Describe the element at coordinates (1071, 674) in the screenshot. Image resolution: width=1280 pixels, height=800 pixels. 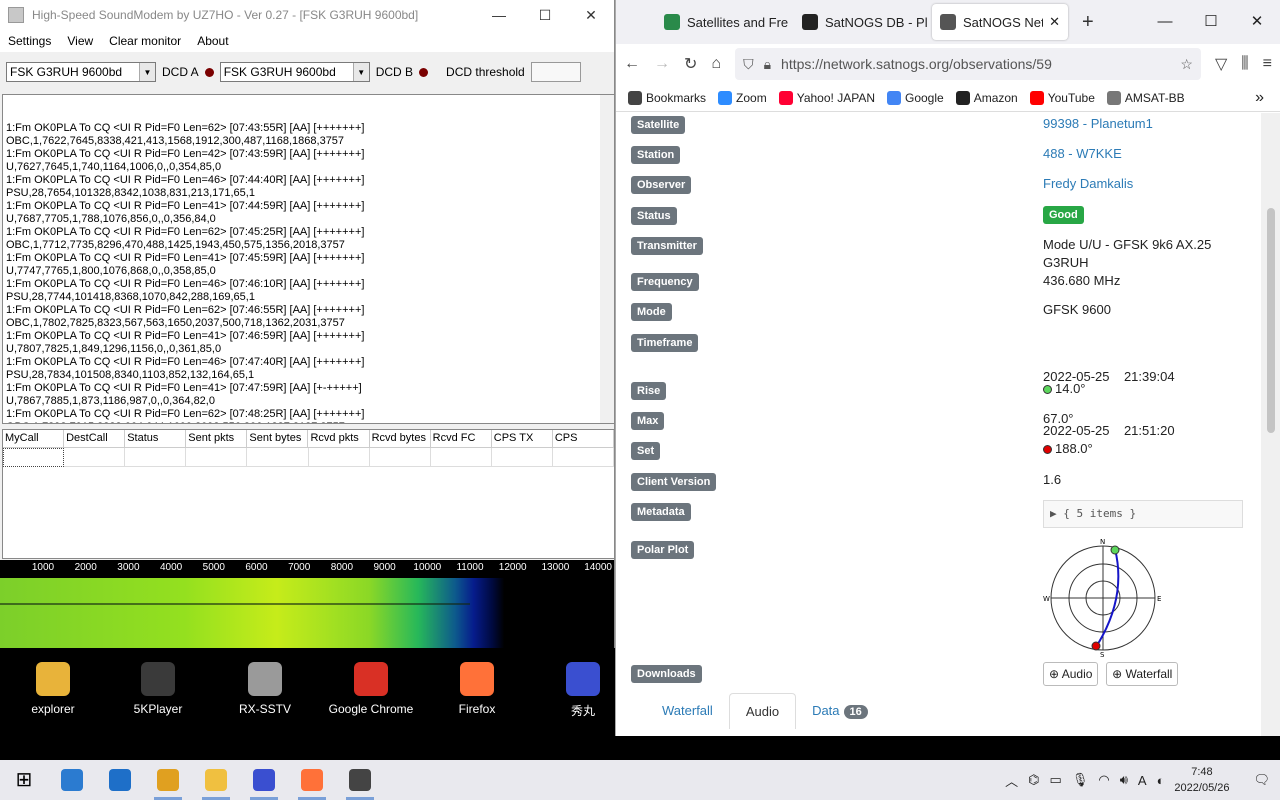
I see `download-audio-button: ⊕ Audio` at that location.